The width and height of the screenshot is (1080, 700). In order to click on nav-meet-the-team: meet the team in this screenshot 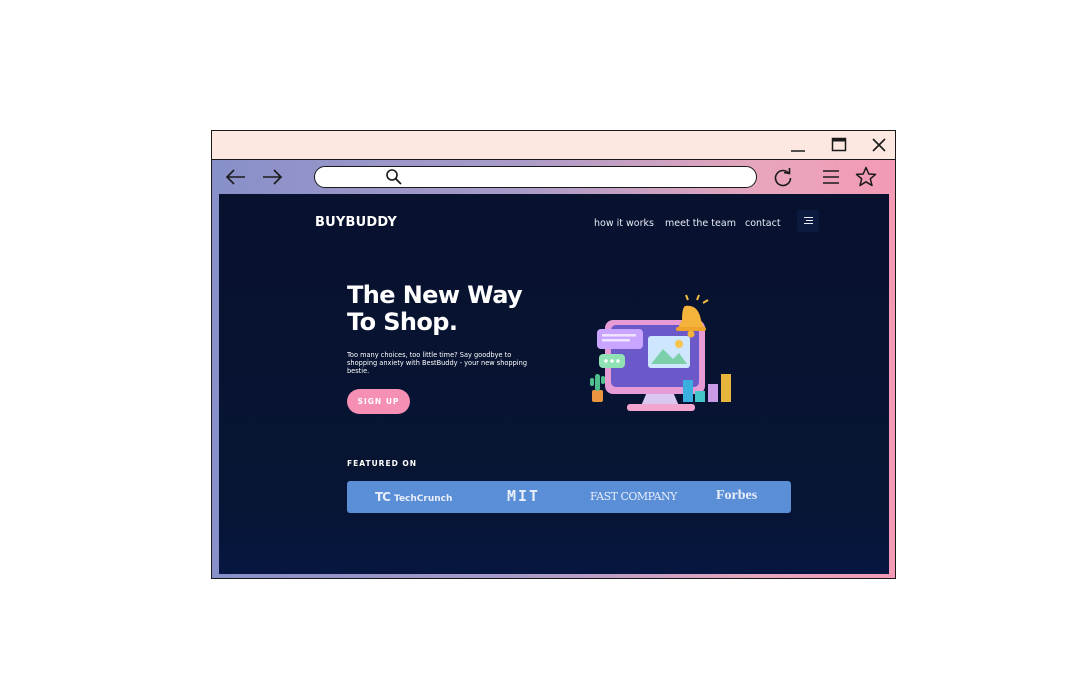, I will do `click(700, 223)`.